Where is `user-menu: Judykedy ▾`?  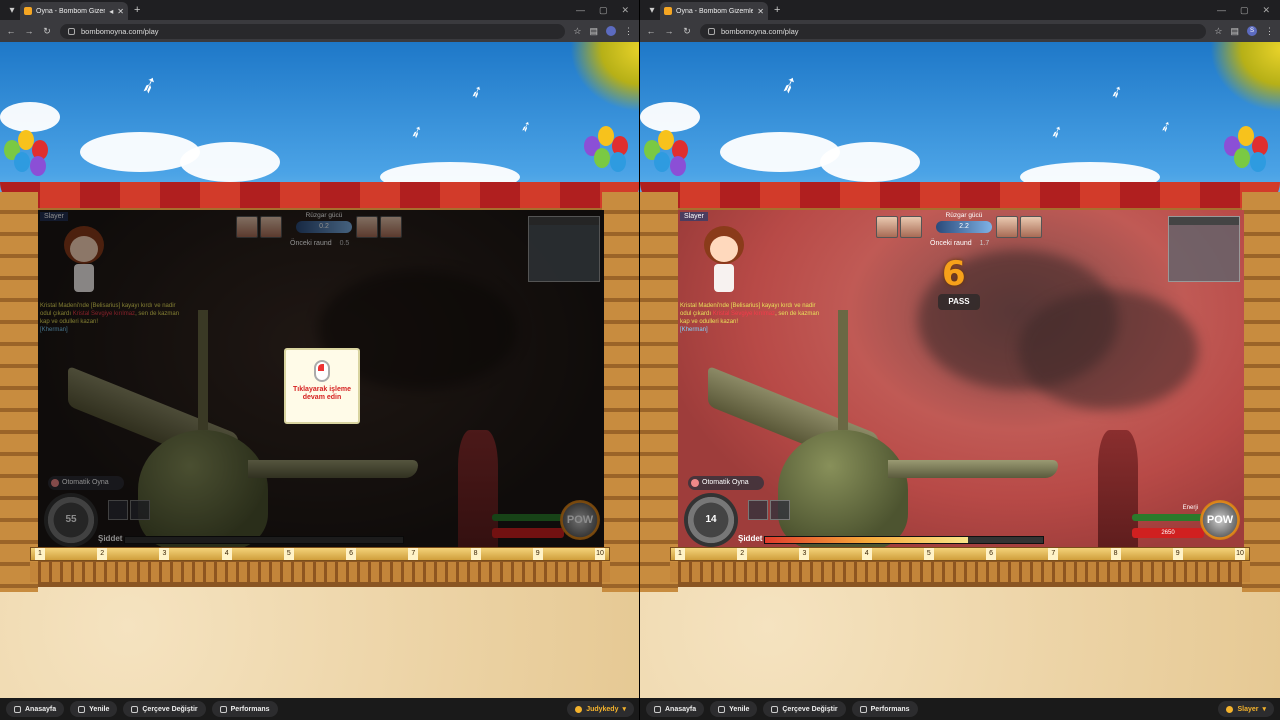
user-menu: Judykedy ▾ is located at coordinates (600, 709).